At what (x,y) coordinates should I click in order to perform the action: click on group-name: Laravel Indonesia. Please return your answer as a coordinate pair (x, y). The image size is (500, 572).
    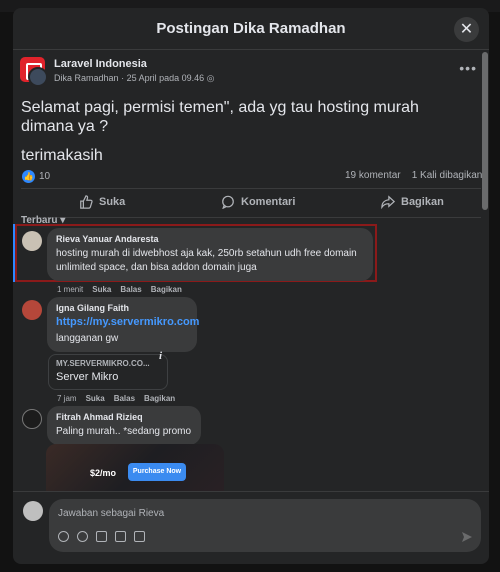
    Looking at the image, I should click on (100, 64).